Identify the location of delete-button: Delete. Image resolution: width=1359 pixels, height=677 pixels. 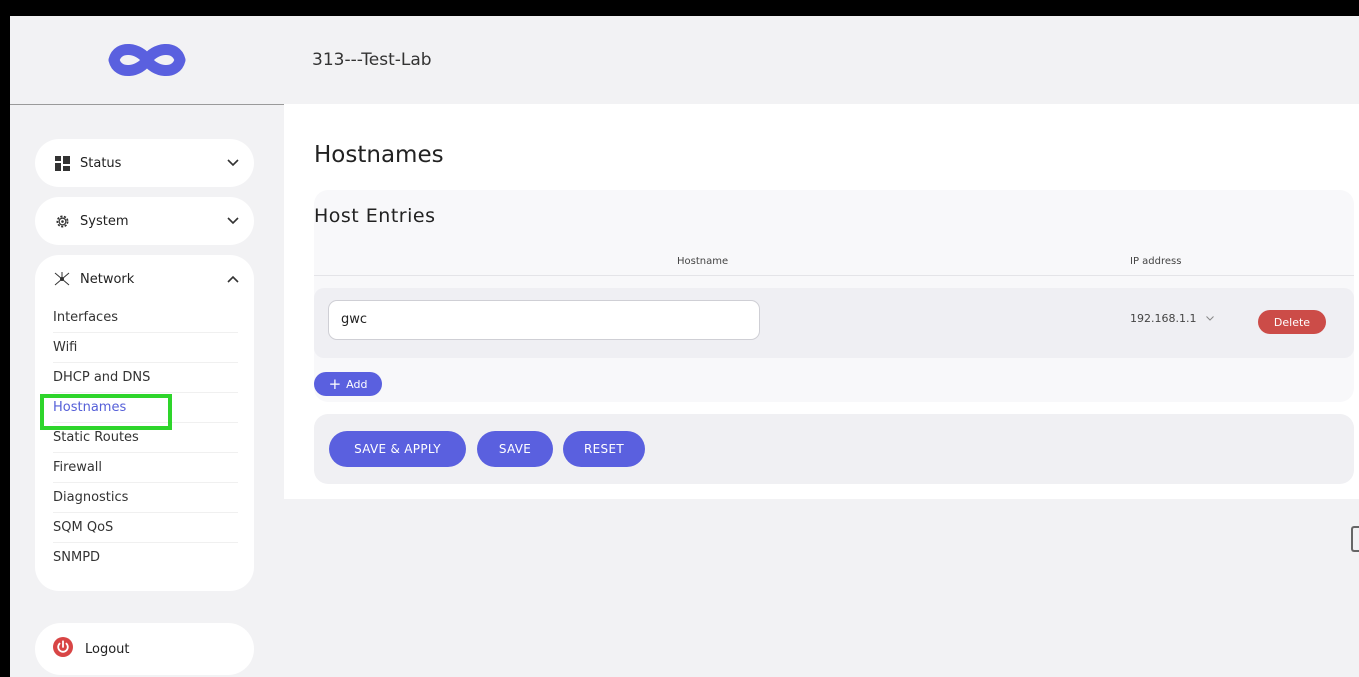
(1292, 322).